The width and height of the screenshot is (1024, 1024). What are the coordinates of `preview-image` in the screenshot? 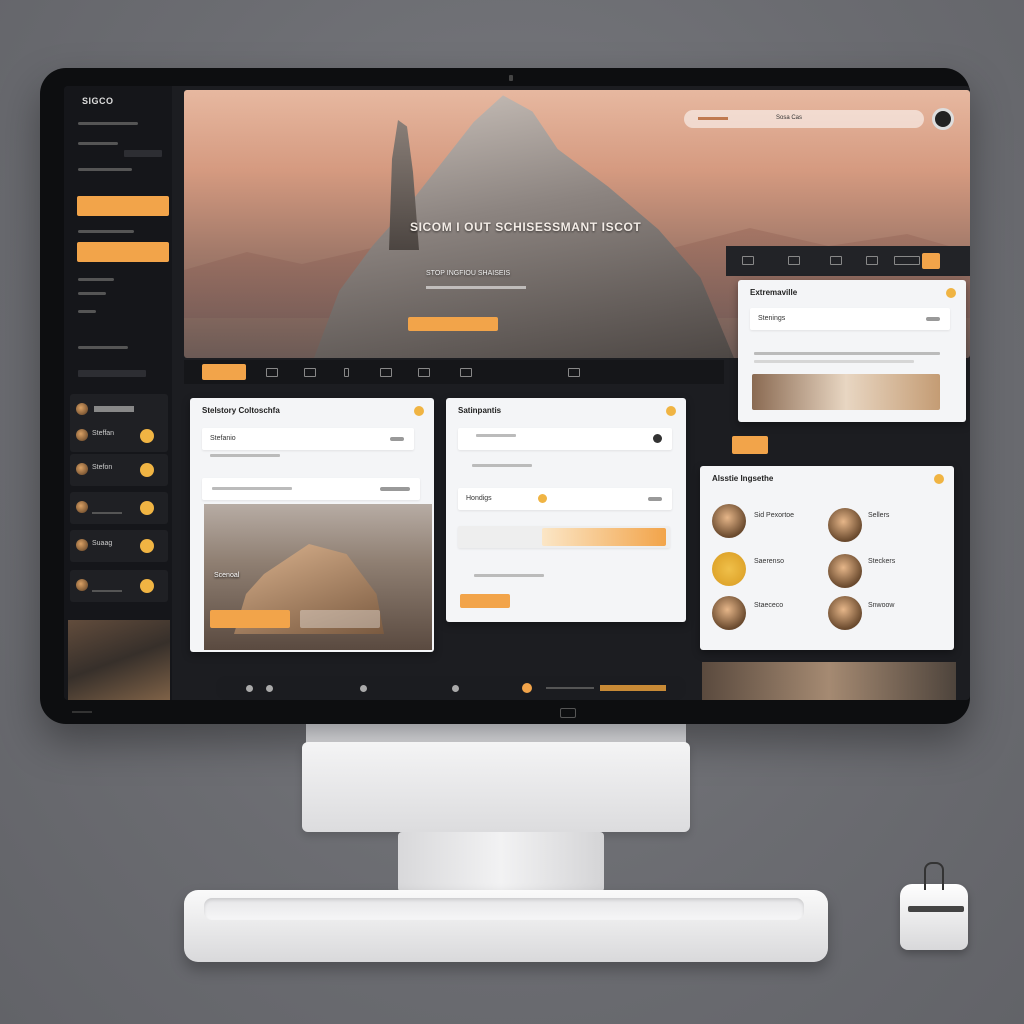 It's located at (846, 392).